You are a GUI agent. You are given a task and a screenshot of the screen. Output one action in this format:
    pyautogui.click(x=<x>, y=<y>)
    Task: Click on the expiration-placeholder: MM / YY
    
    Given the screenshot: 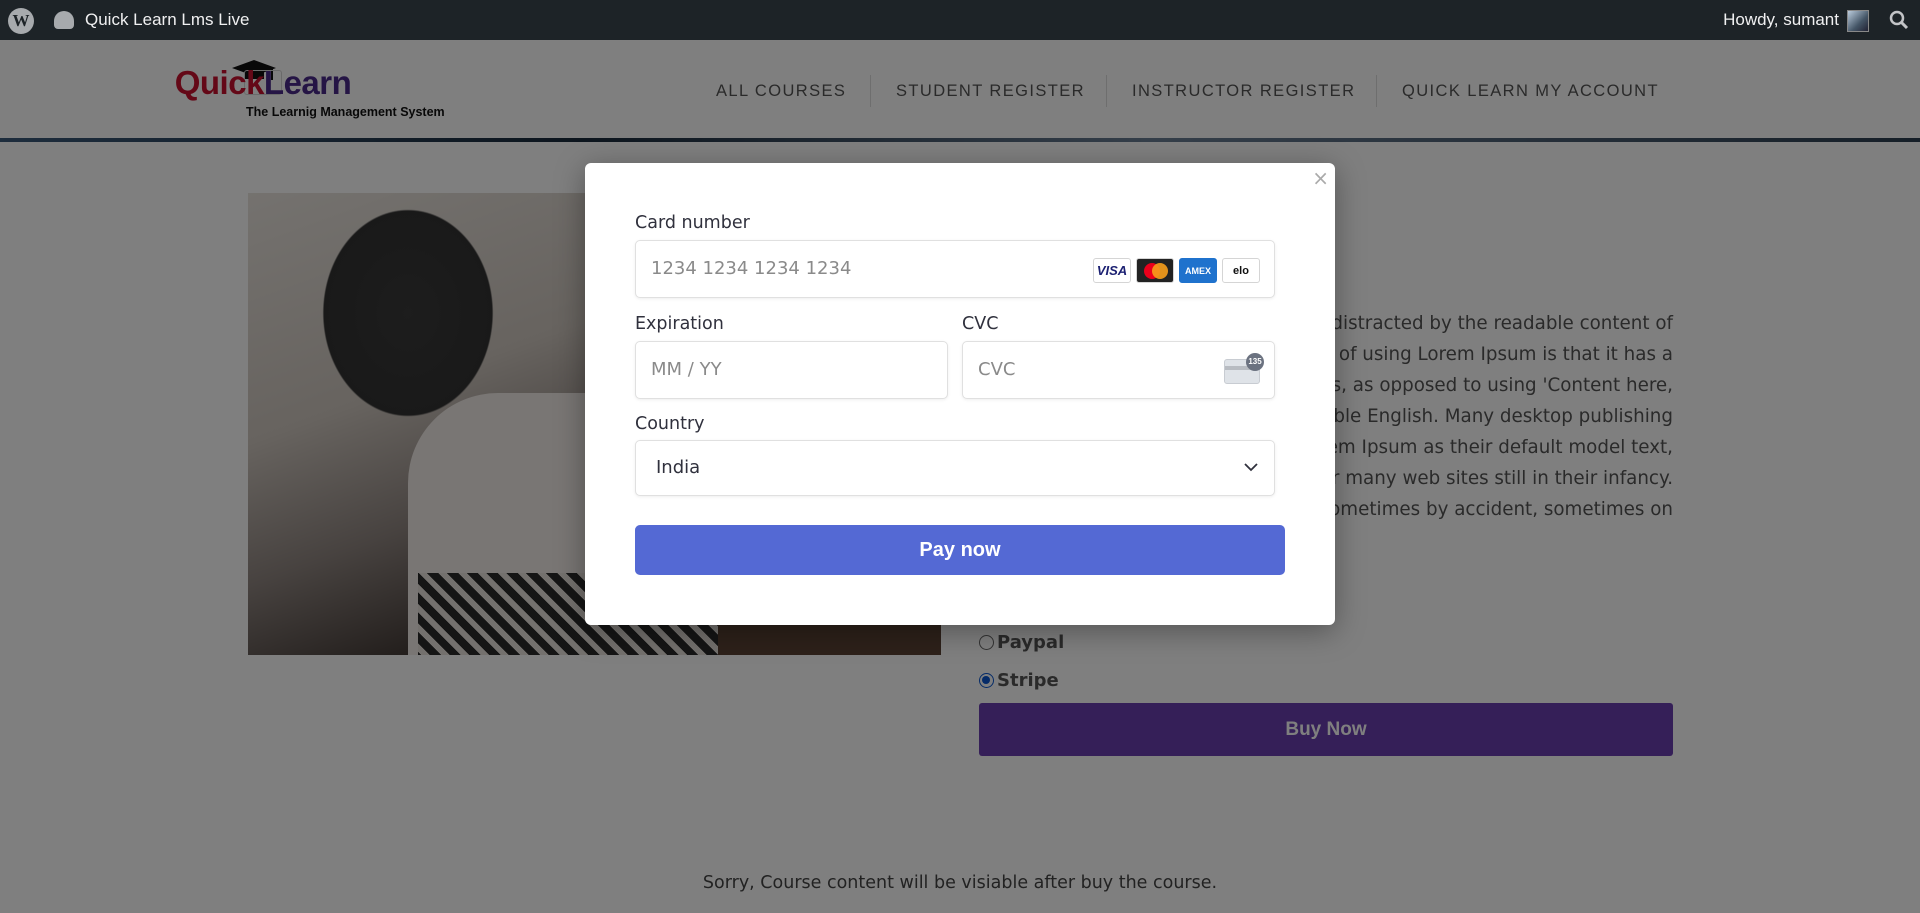 What is the action you would take?
    pyautogui.click(x=686, y=369)
    